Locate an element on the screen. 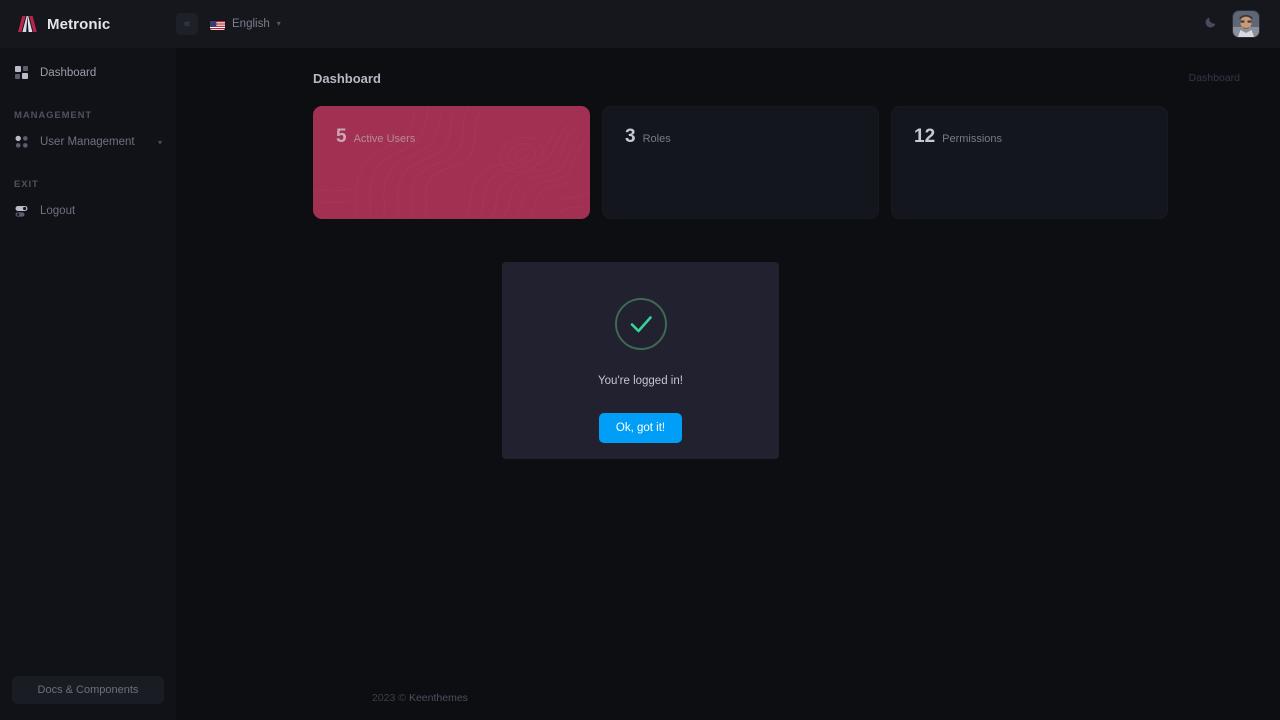 This screenshot has width=1280, height=720. brand-logo: Metronic is located at coordinates (88, 24).